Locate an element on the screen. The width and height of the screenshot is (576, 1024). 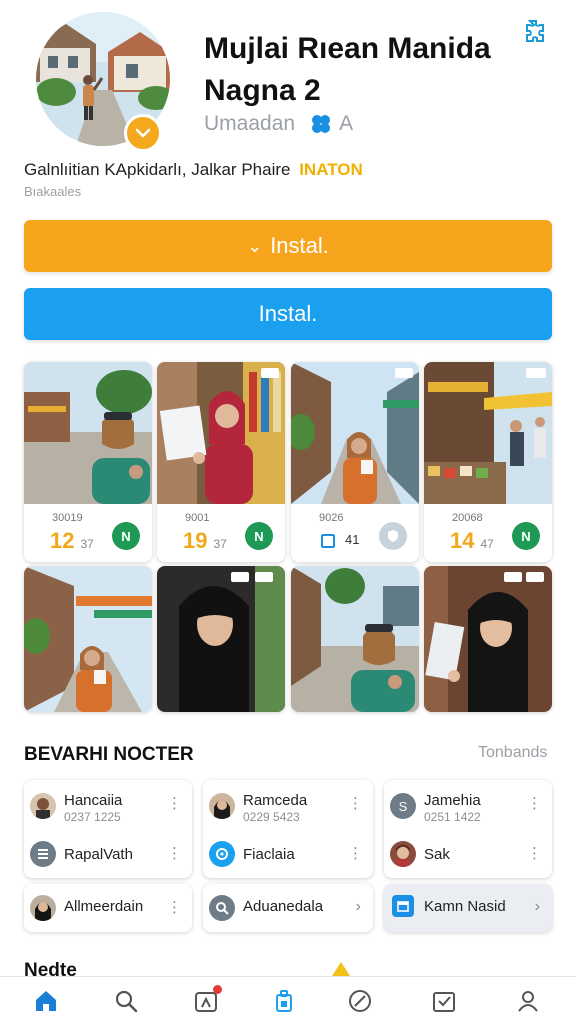
card-big-value: 12 37 is located at coordinates (72, 541).